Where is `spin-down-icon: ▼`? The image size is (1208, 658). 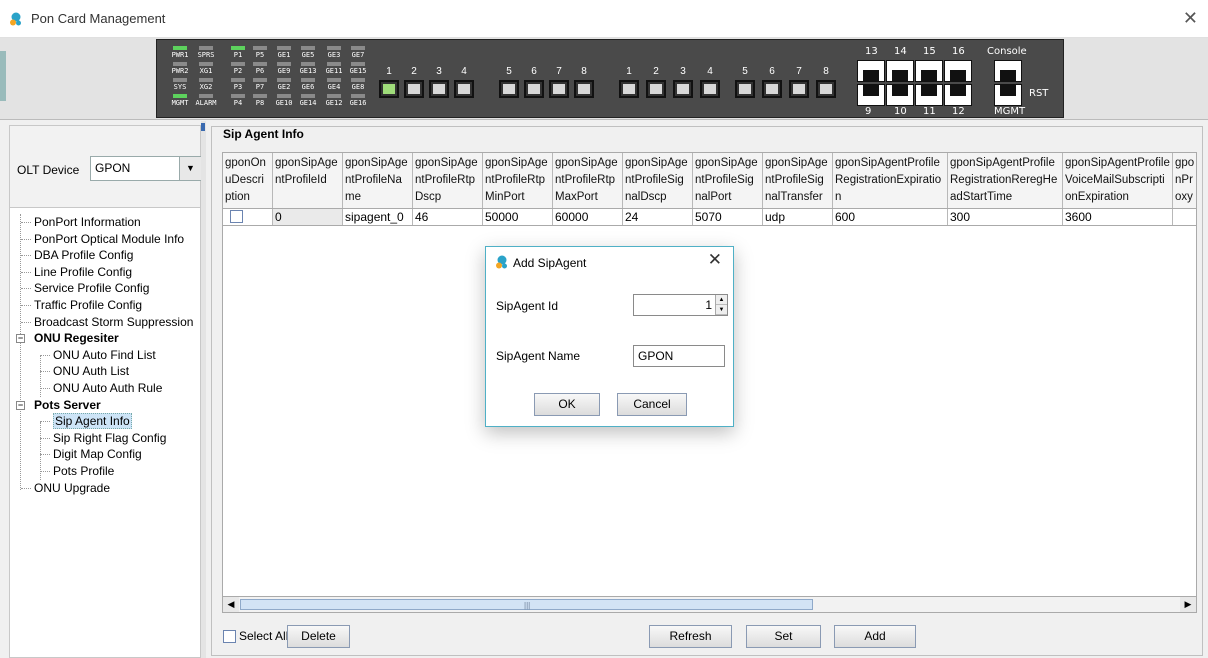 spin-down-icon: ▼ is located at coordinates (721, 310).